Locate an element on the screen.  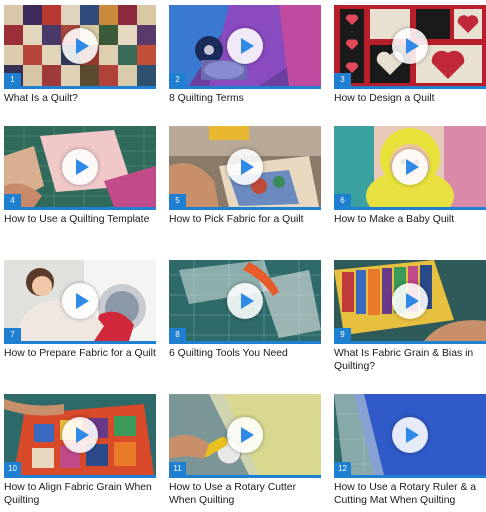
video-title: How to Pick Fabric for a Quilt is located at coordinates (245, 220).